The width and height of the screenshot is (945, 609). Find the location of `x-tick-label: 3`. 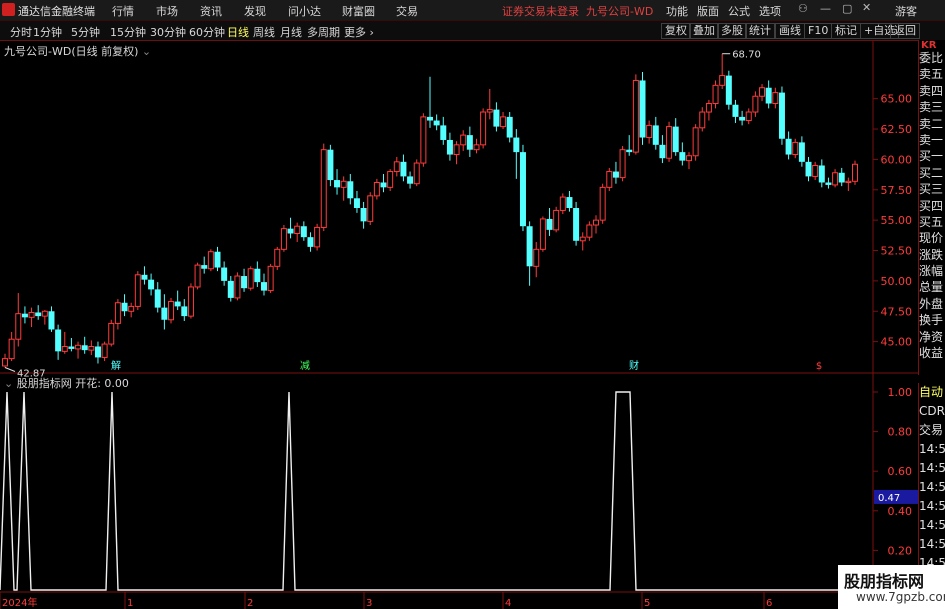

x-tick-label: 3 is located at coordinates (369, 603).